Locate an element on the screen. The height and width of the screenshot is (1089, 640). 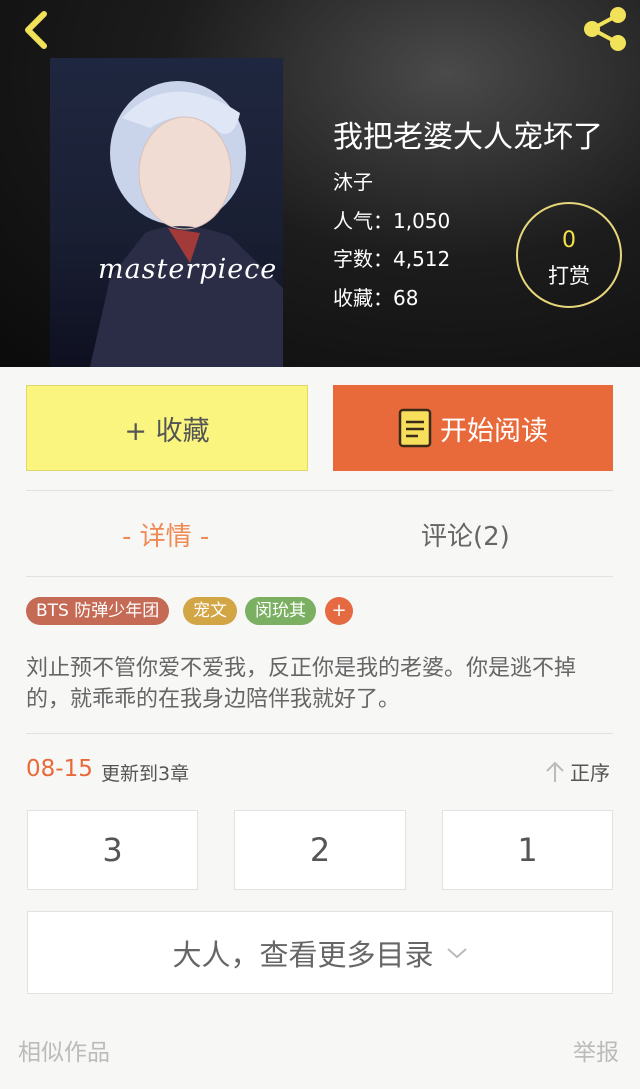
book-title: 我把老婆大人宠坏了 is located at coordinates (468, 137).